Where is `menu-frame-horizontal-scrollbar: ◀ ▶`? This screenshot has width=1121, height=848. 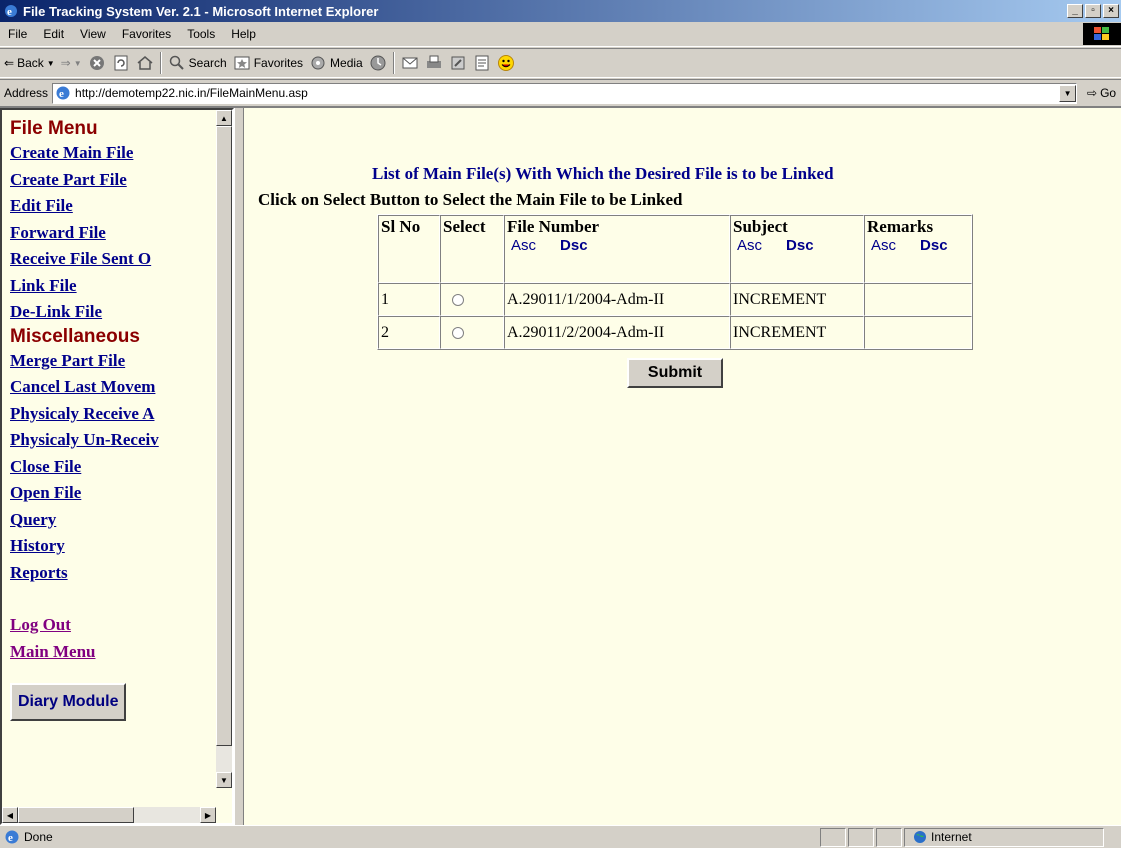 menu-frame-horizontal-scrollbar: ◀ ▶ is located at coordinates (109, 815).